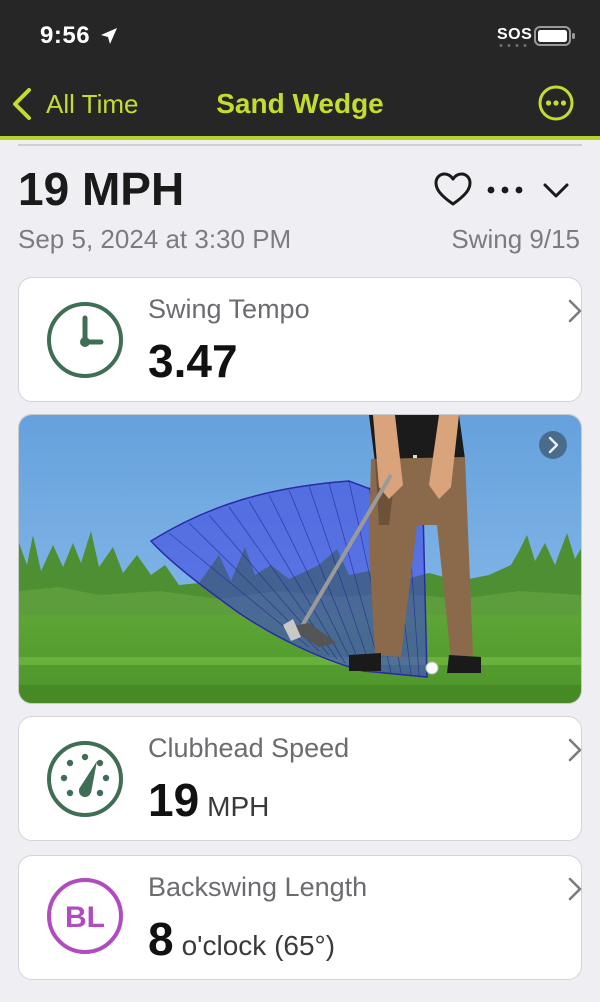  What do you see at coordinates (92, 103) in the screenshot?
I see `back-button-label: All Time` at bounding box center [92, 103].